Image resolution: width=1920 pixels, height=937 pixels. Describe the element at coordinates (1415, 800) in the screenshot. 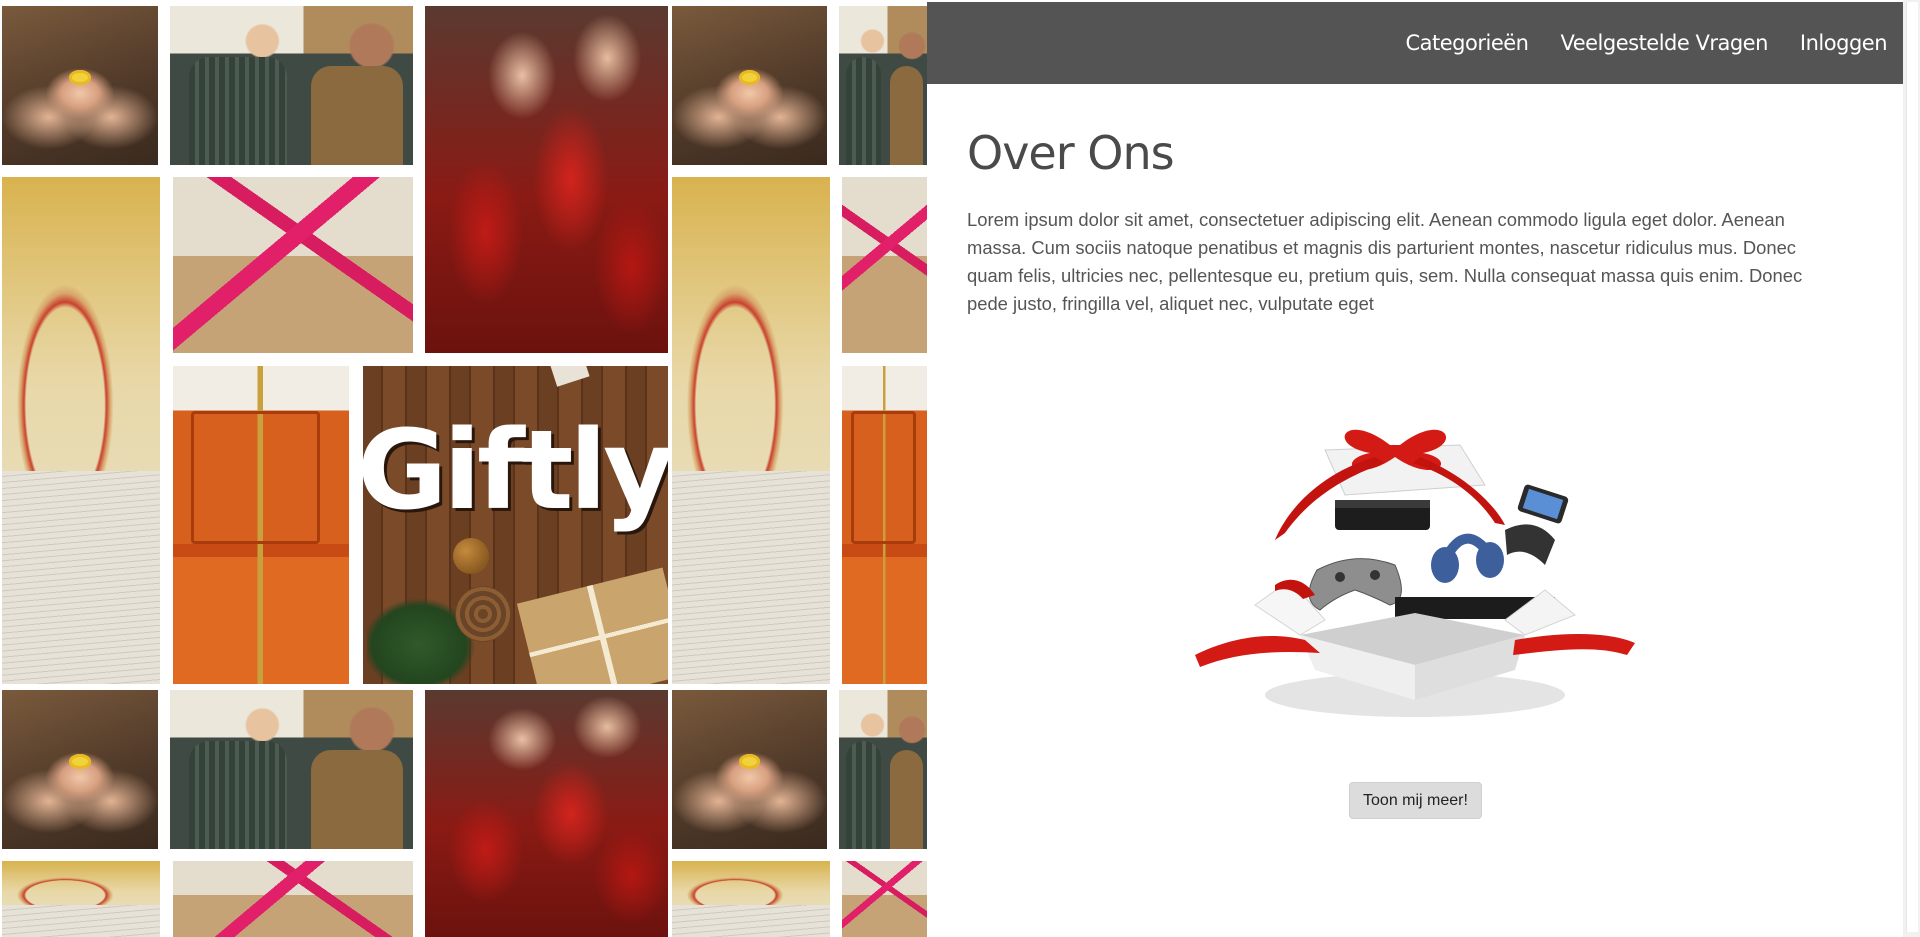

I see `show-more-button: Toon mij meer!` at that location.